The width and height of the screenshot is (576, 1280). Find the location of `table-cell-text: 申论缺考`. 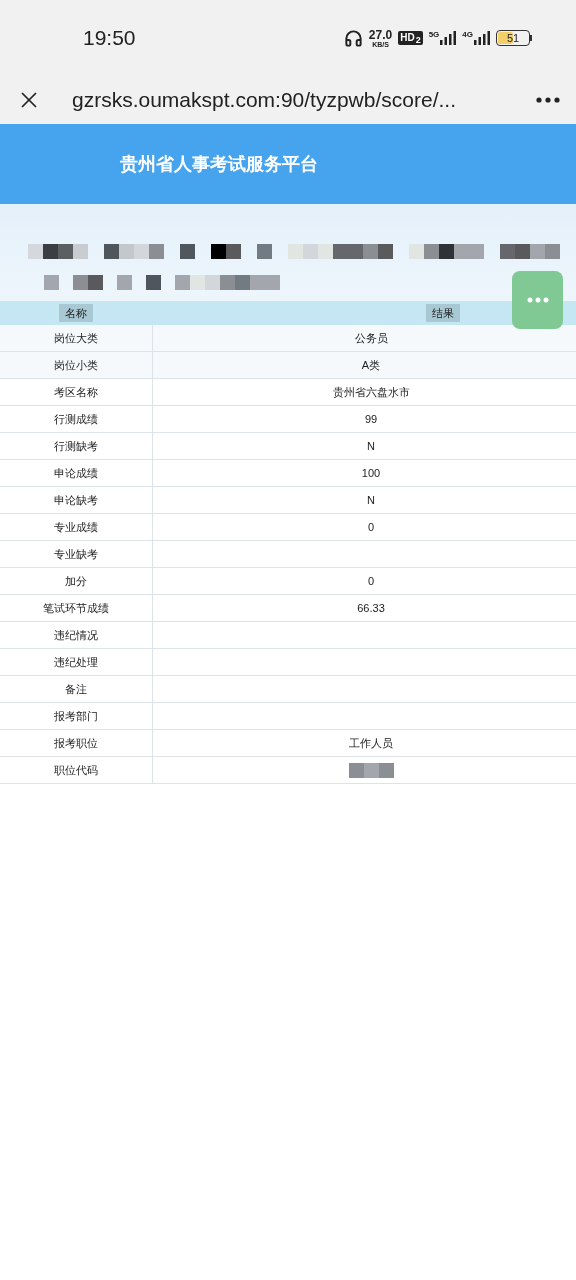

table-cell-text: 申论缺考 is located at coordinates (76, 500).